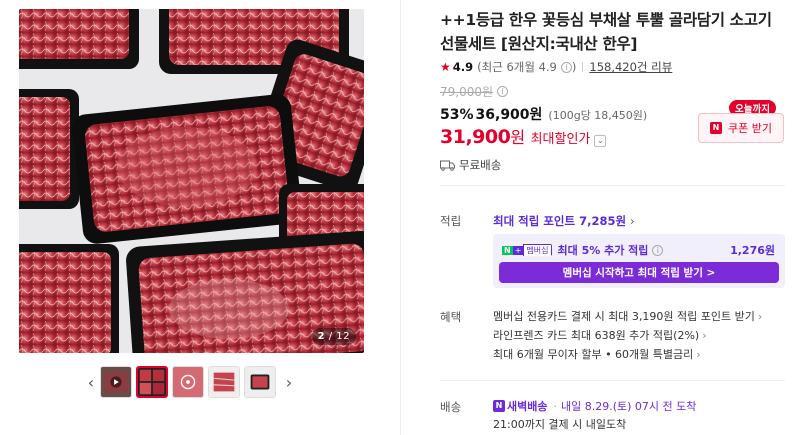 Image resolution: width=800 pixels, height=435 pixels. Describe the element at coordinates (188, 382) in the screenshot. I see `thumb-loading` at that location.